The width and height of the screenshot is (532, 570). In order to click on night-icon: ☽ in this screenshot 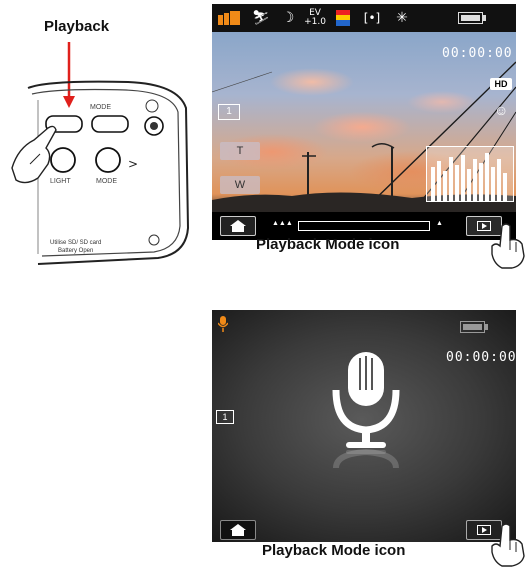, I will do `click(288, 18)`.